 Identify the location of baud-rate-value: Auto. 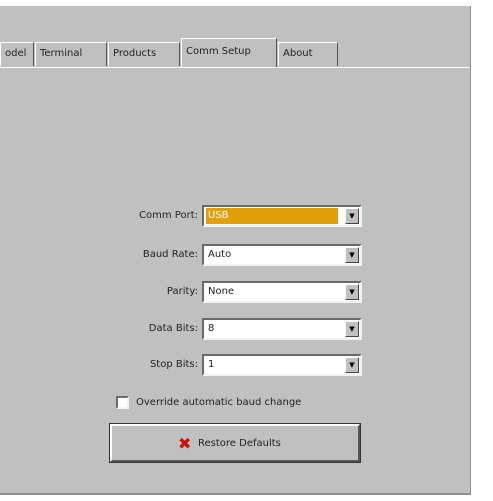
(220, 254).